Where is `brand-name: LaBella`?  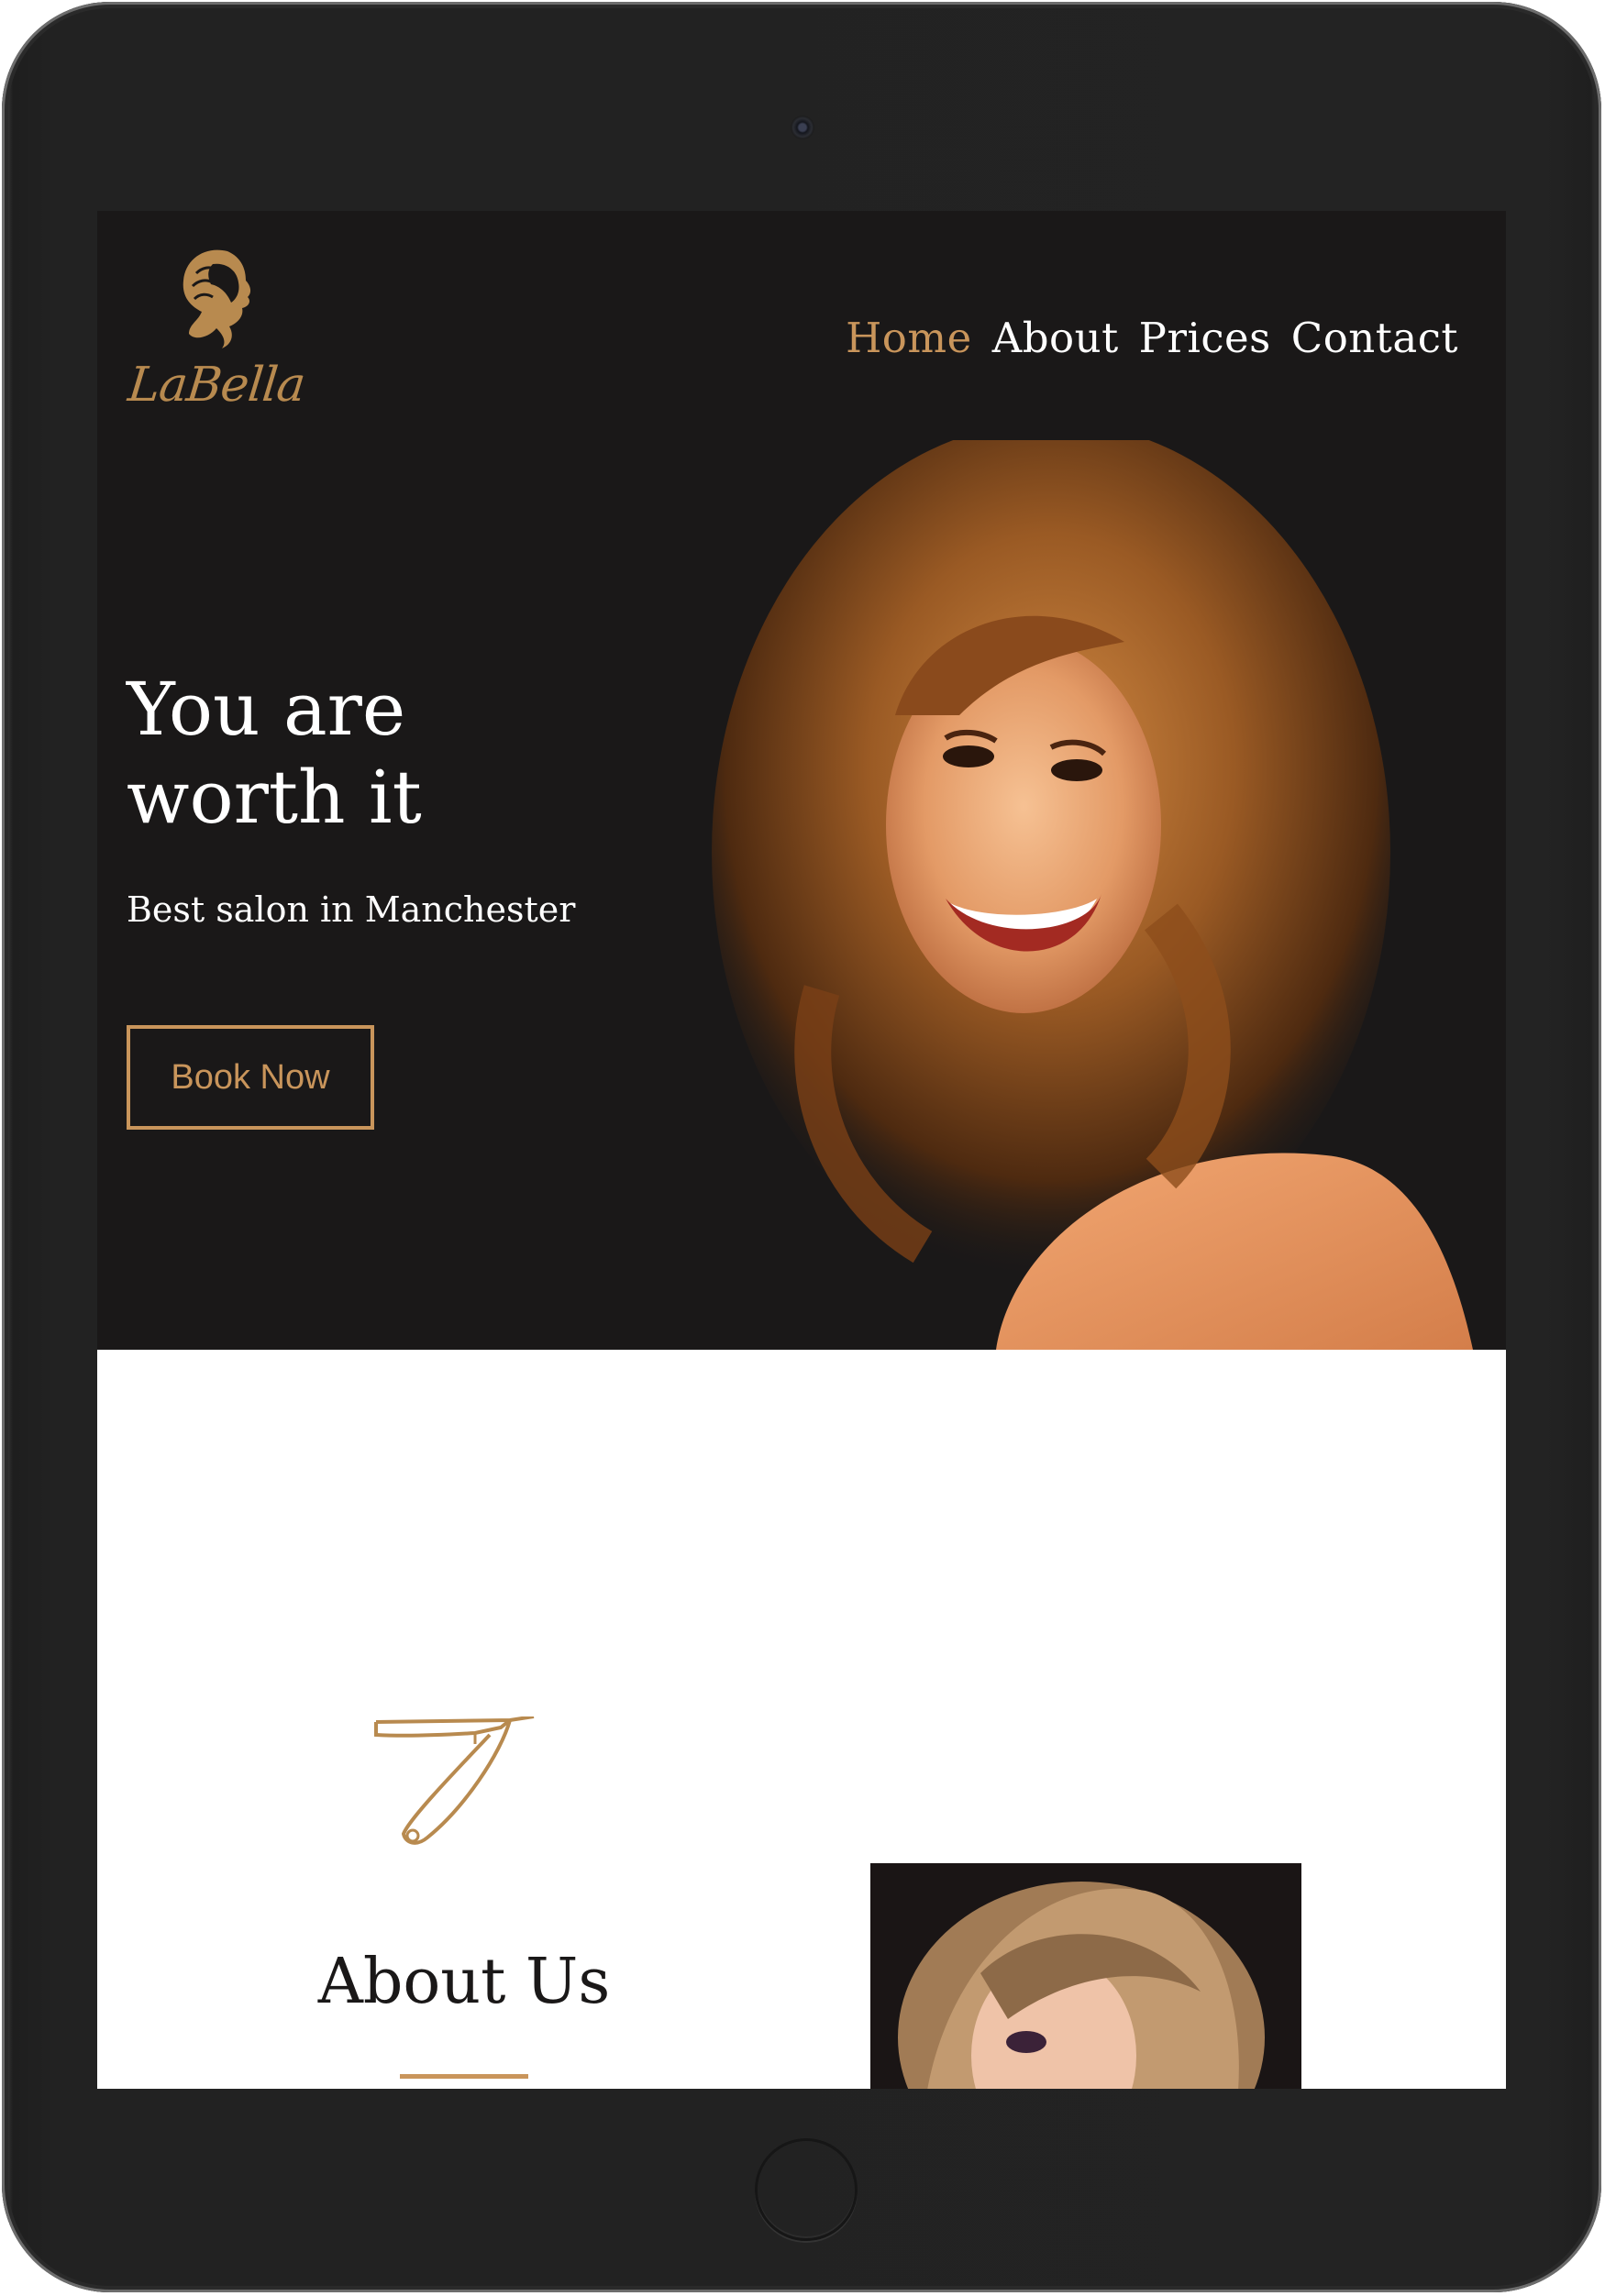 brand-name: LaBella is located at coordinates (216, 385).